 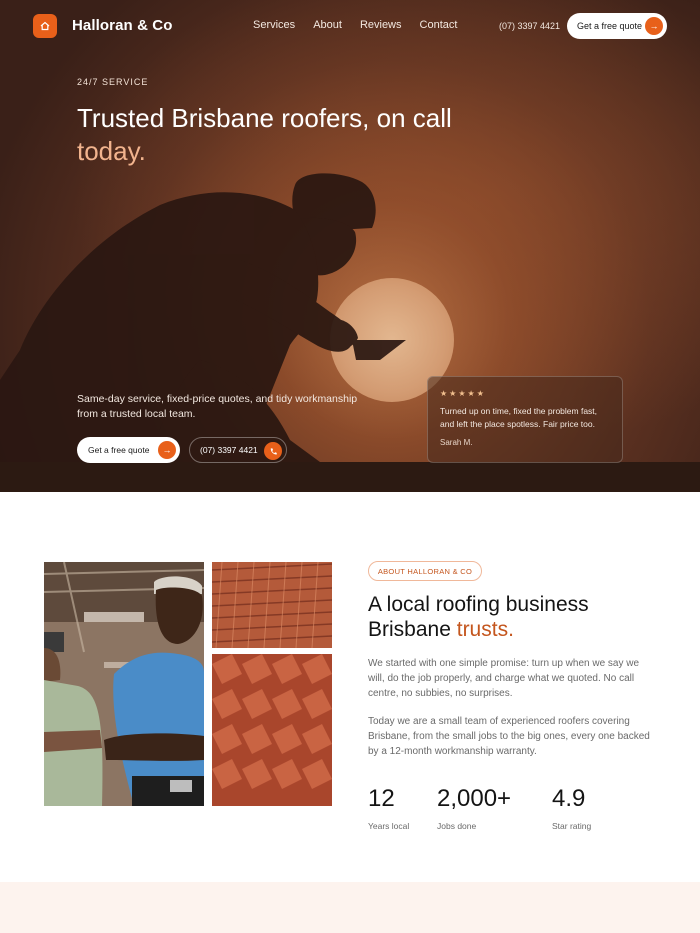 I want to click on nav-quote-label: Get a free quote, so click(x=610, y=26).